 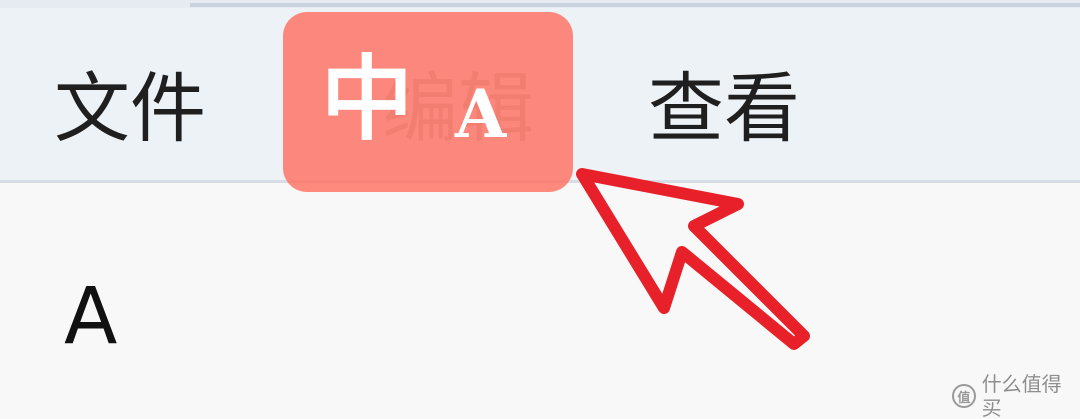 I want to click on menu-item-view: 查看, so click(x=724, y=109).